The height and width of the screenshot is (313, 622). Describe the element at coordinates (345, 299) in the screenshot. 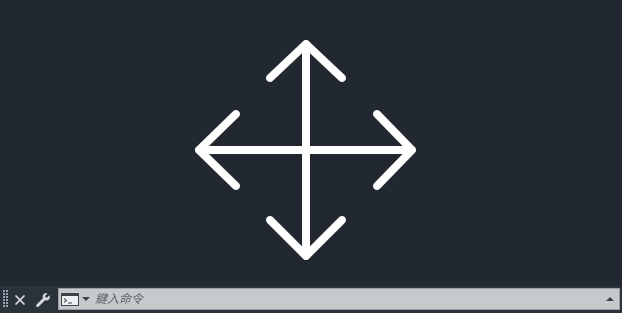

I see `command-input` at that location.